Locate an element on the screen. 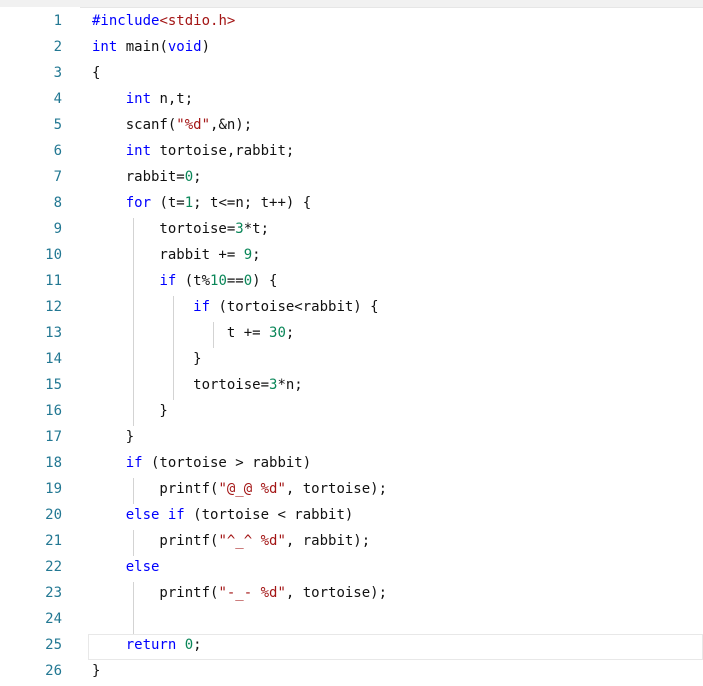  code-token: *t; is located at coordinates (256, 229).